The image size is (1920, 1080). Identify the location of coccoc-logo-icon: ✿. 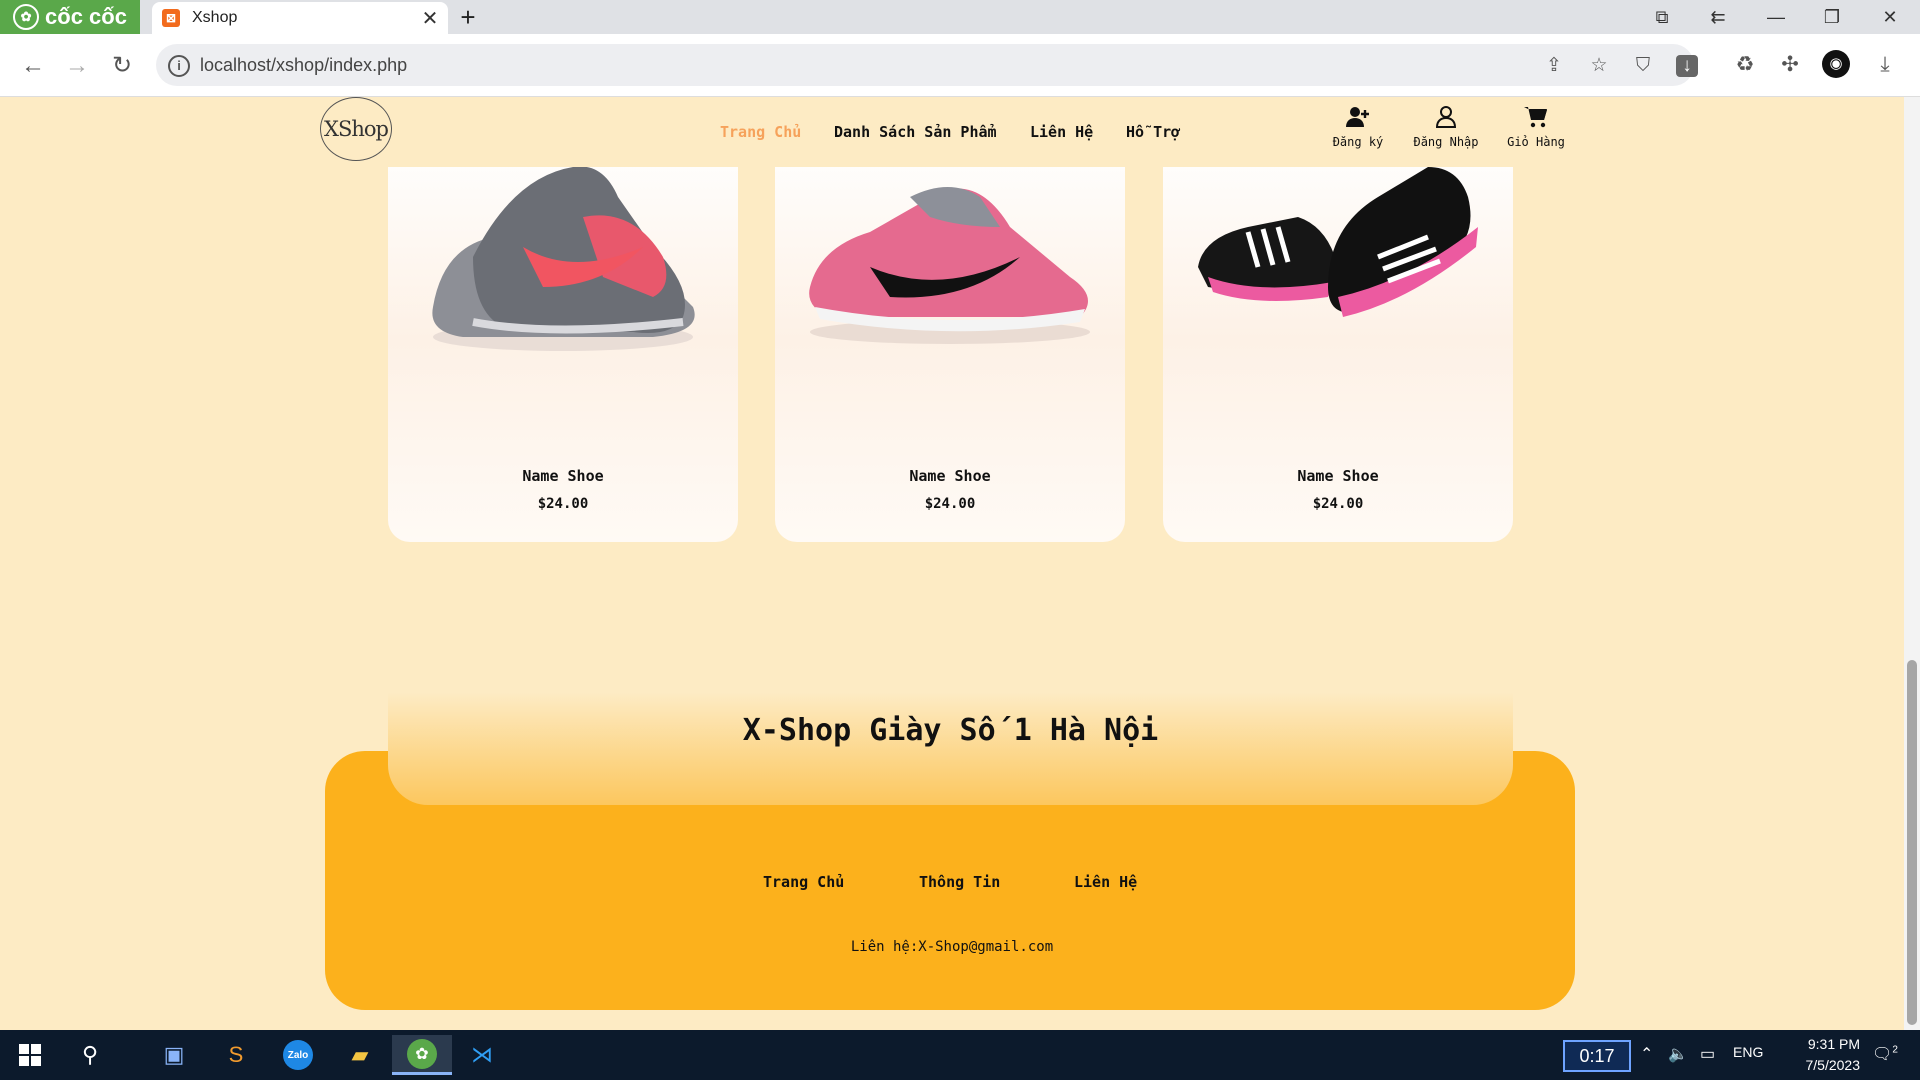
(26, 17).